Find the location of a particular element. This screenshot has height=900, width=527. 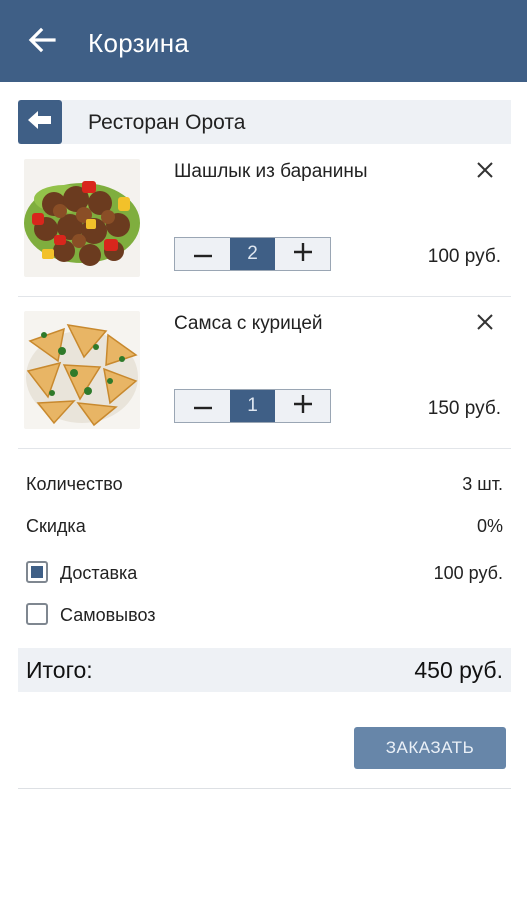

quantity-row: Количество 3 шт. is located at coordinates (264, 484).